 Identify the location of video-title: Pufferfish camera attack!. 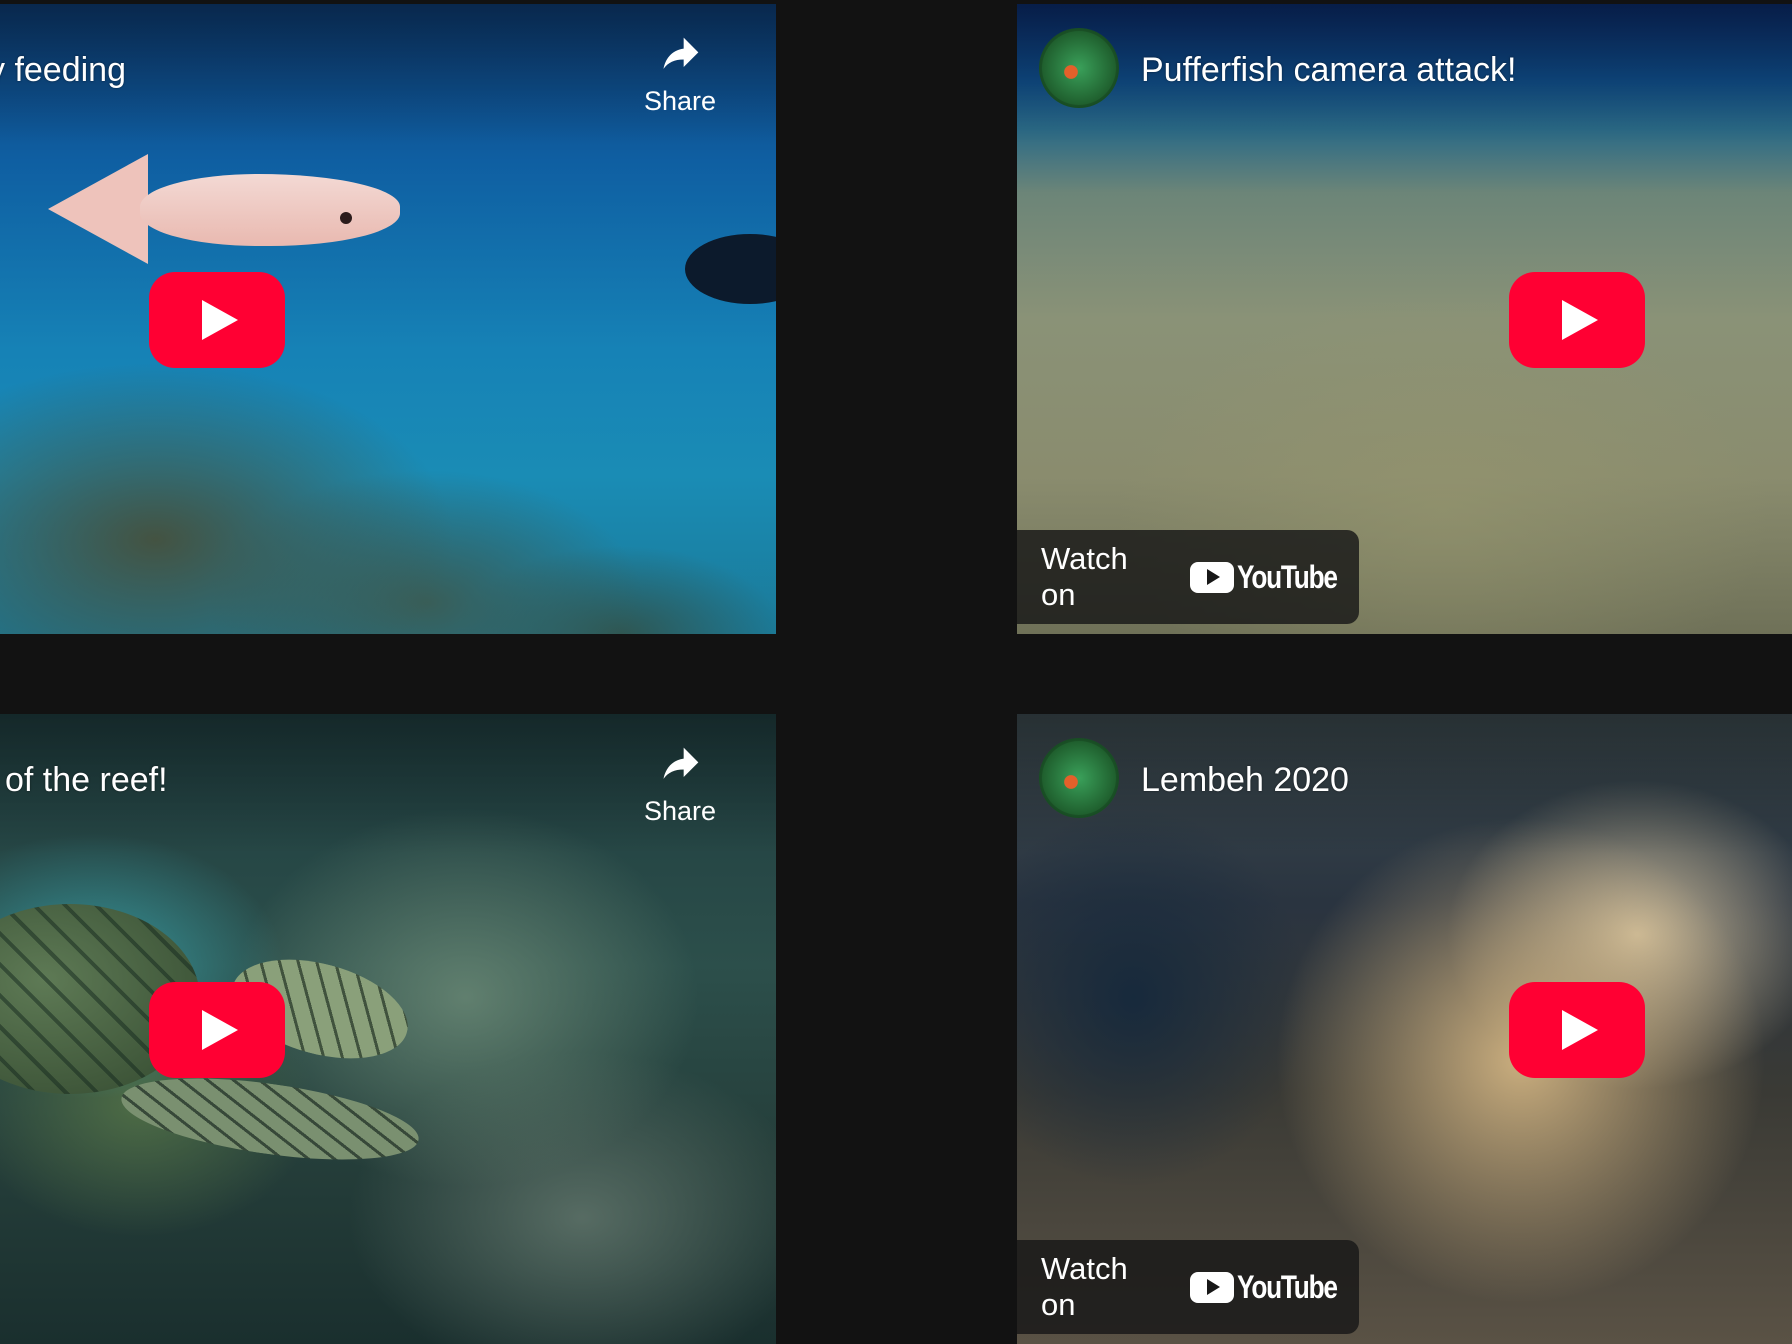
(1328, 70).